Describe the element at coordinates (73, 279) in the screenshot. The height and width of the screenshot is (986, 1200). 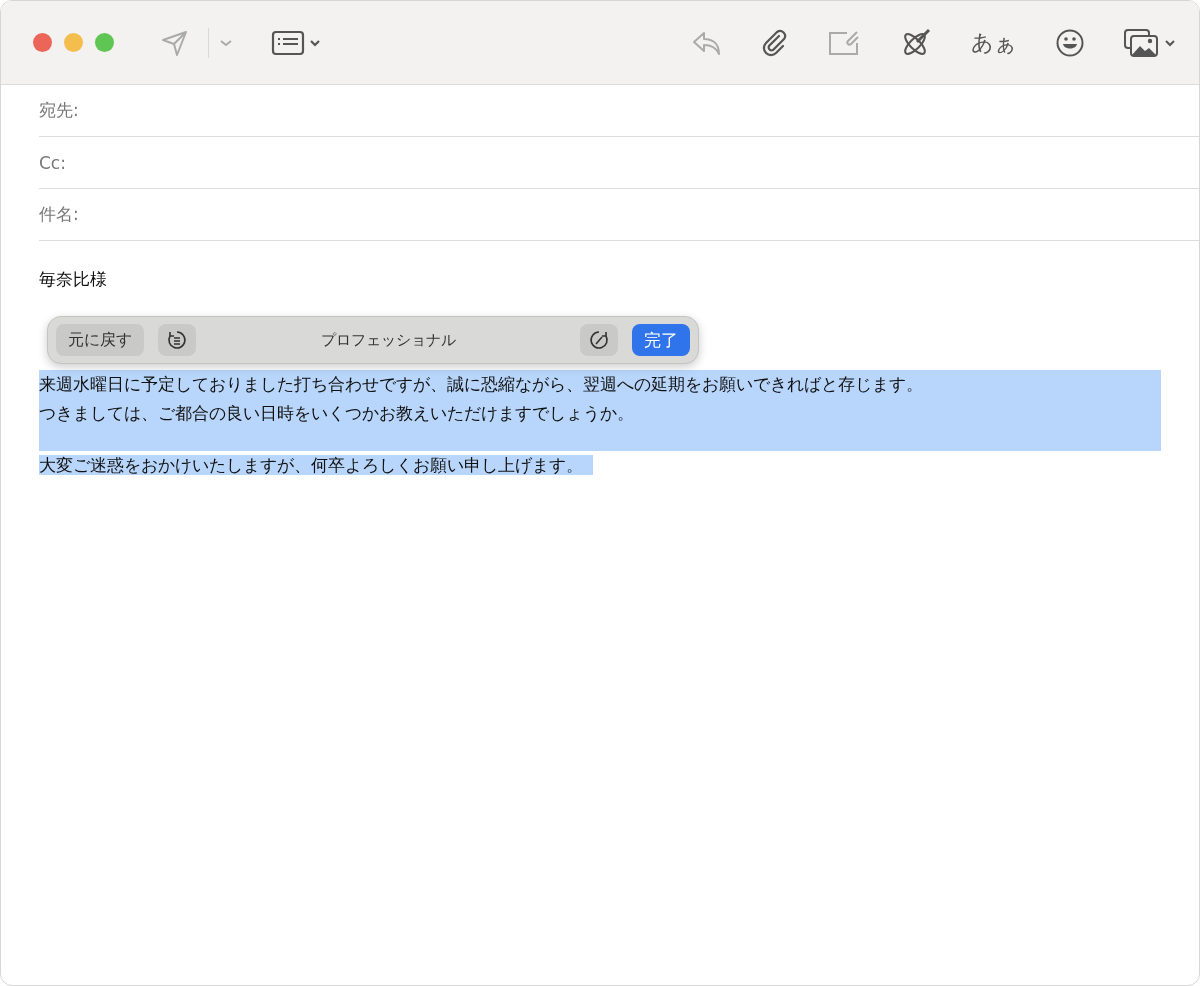
I see `body-paragraph: 毎奈比様` at that location.